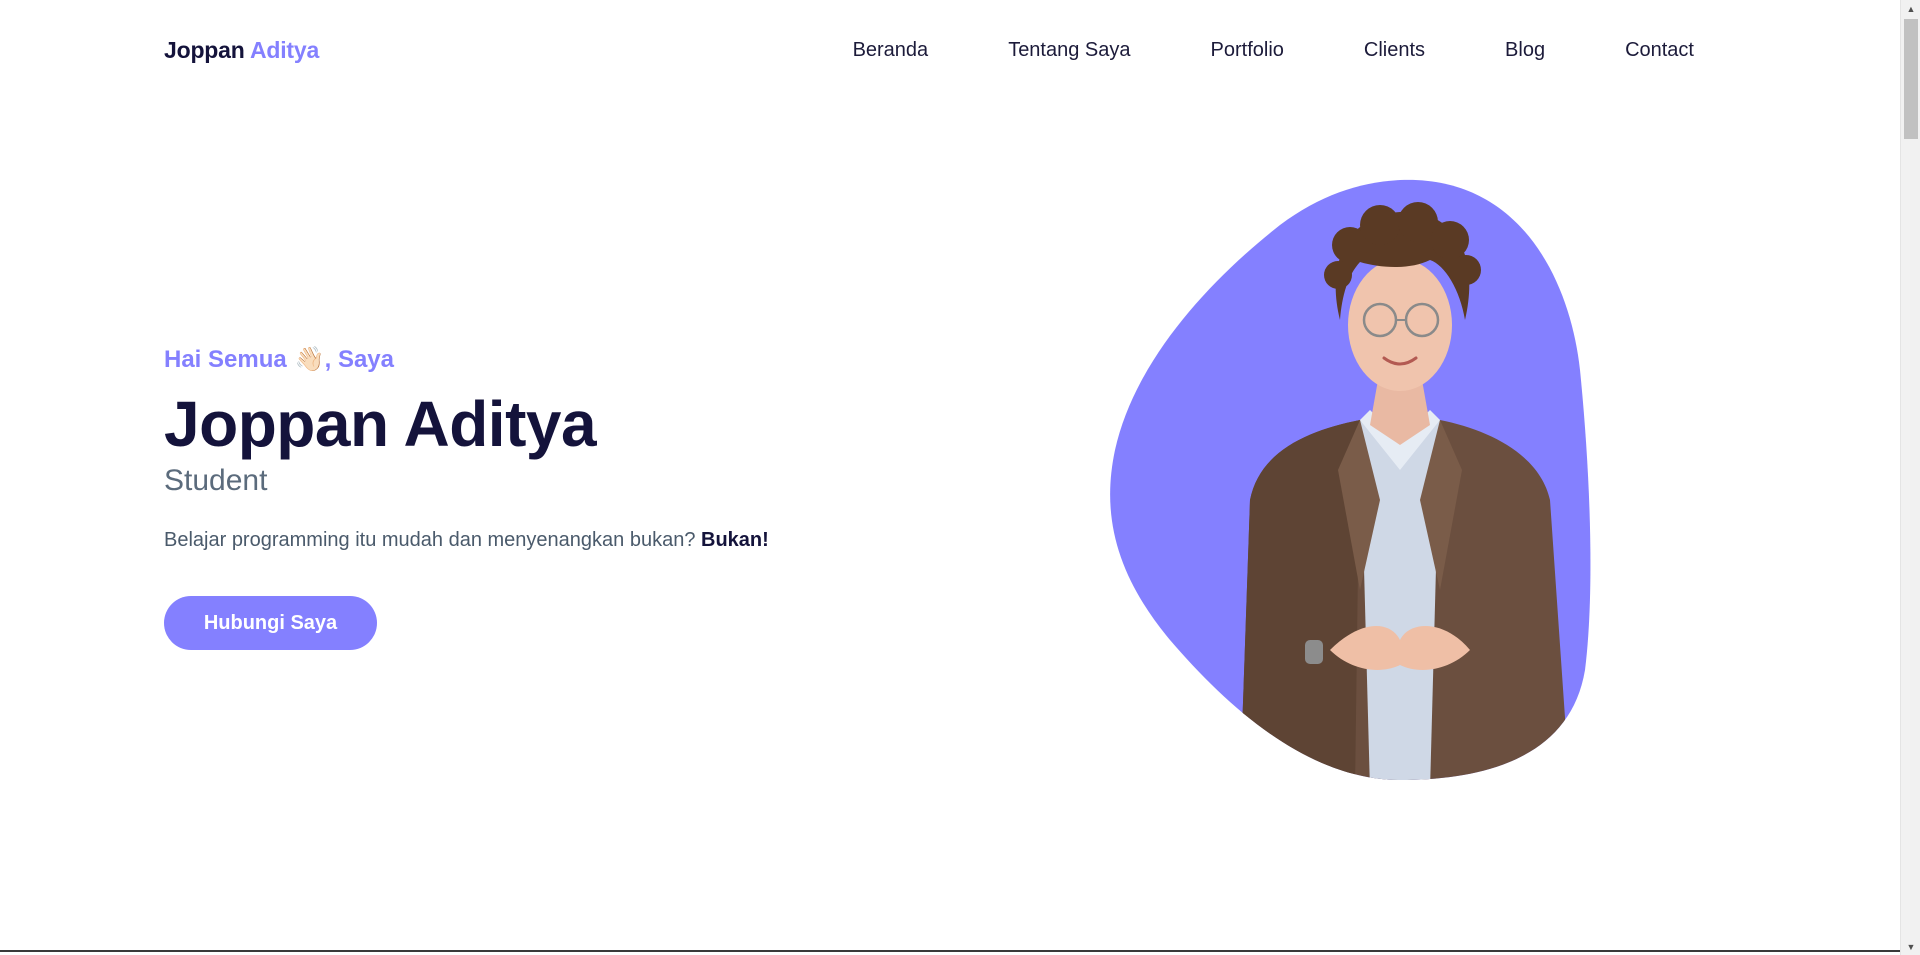 The image size is (1920, 955). I want to click on scrollbar-thumb, so click(1911, 79).